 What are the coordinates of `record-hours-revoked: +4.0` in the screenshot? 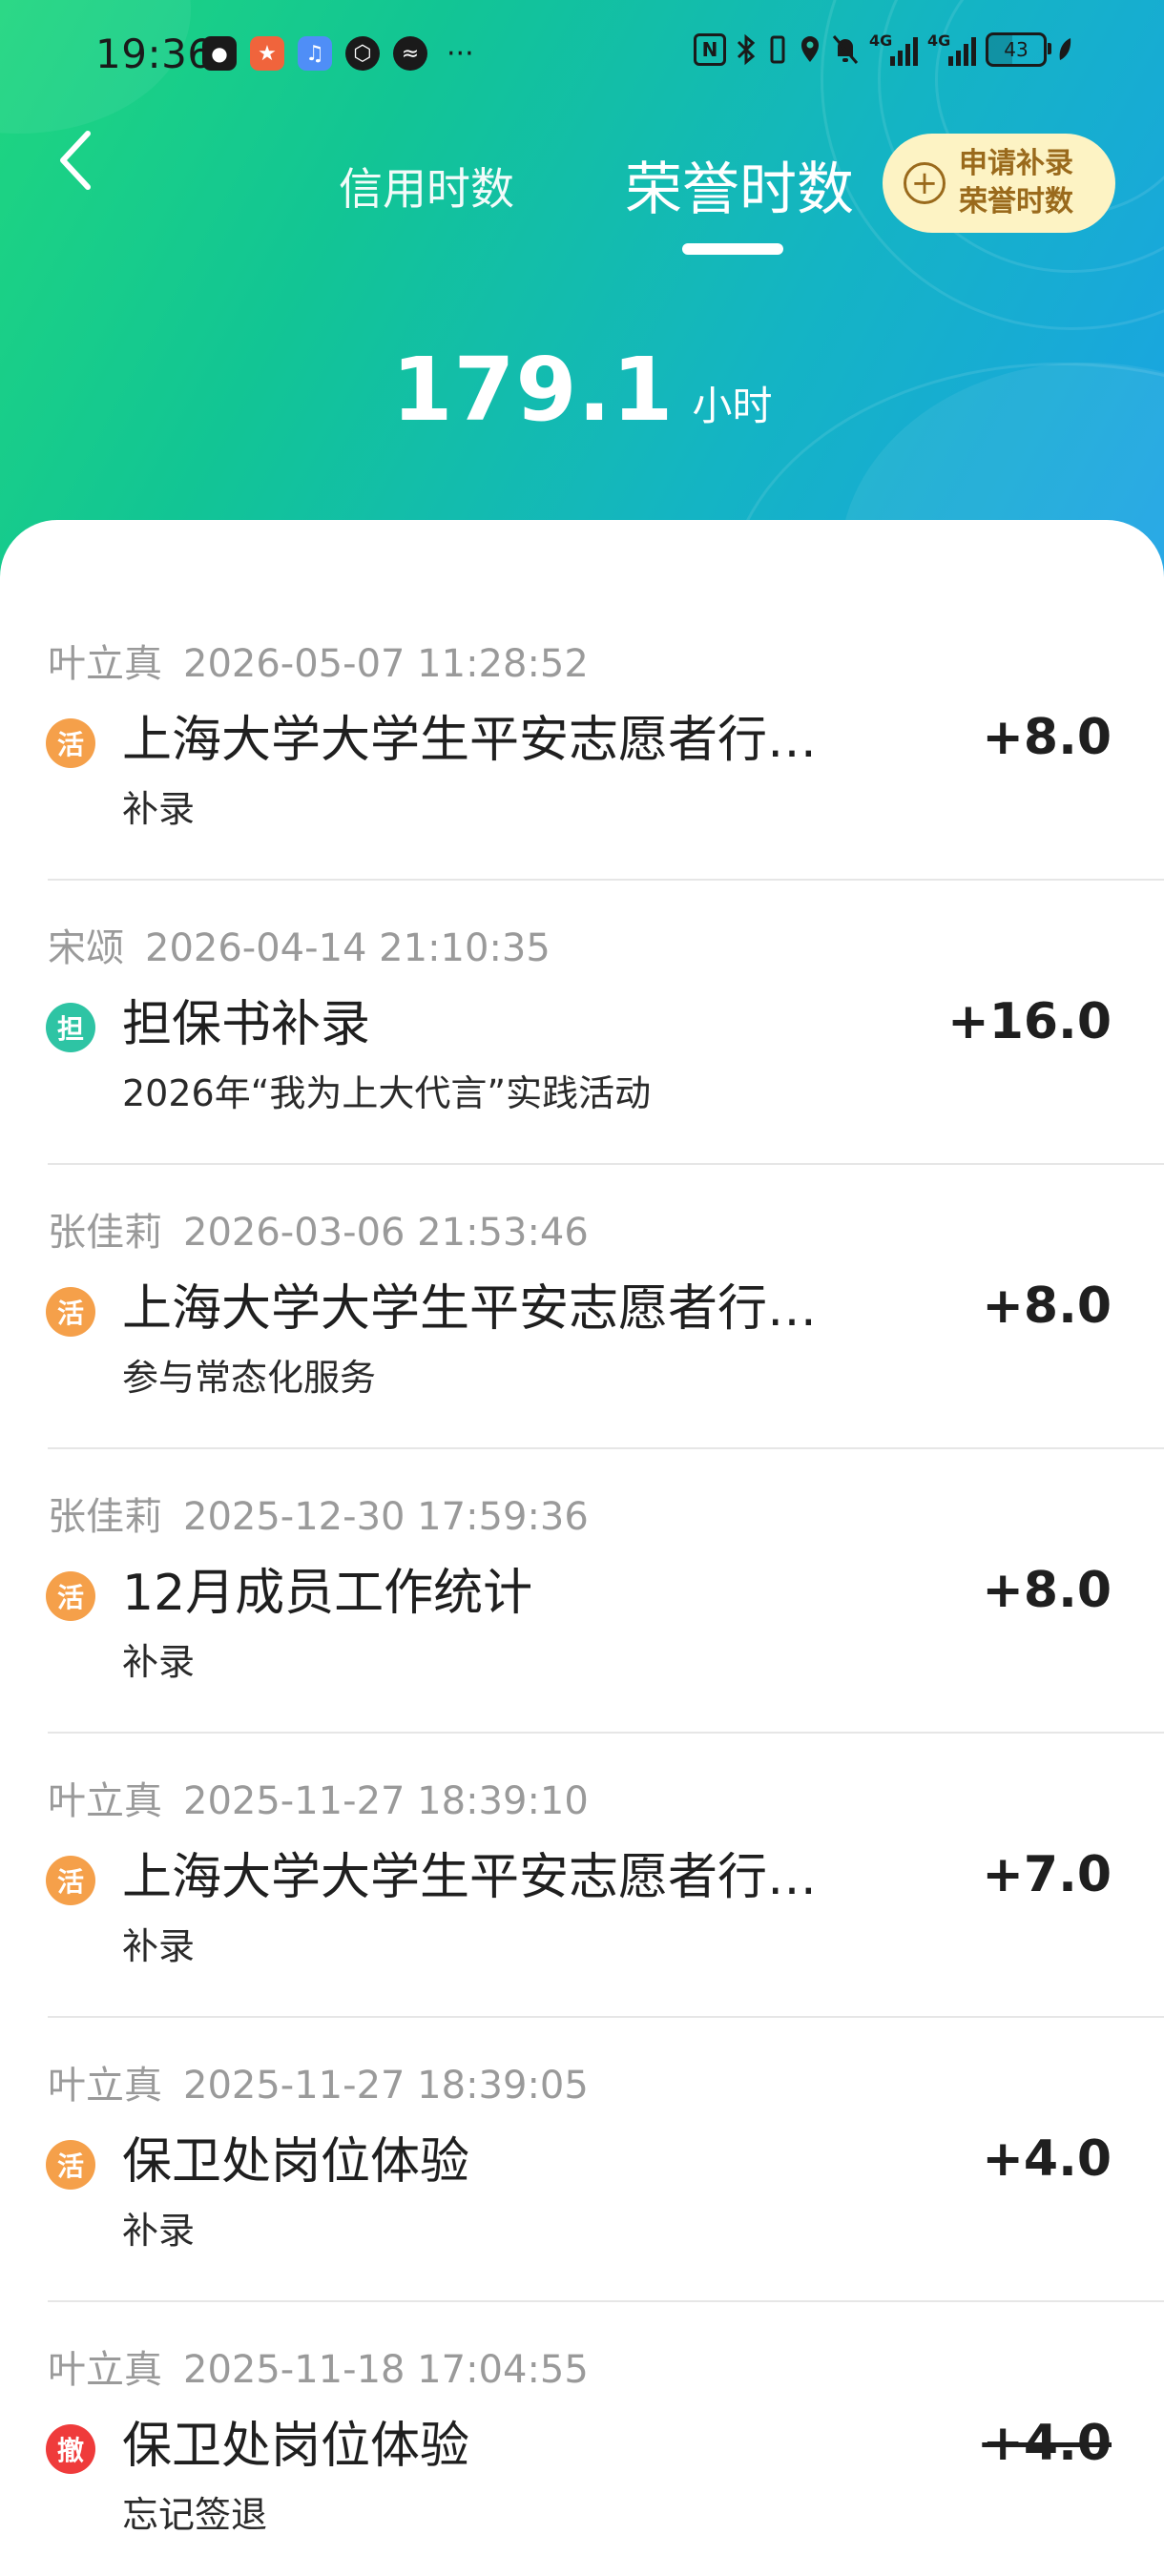 It's located at (1047, 2443).